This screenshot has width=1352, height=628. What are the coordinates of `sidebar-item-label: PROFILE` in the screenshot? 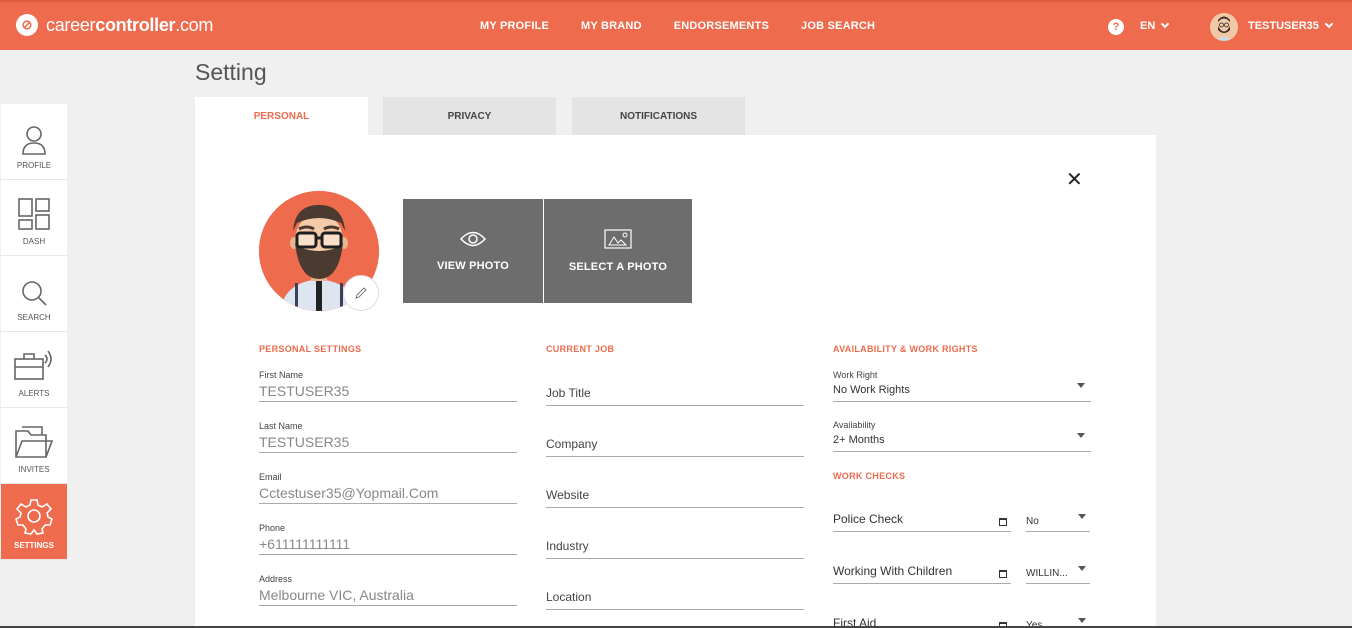 It's located at (34, 165).